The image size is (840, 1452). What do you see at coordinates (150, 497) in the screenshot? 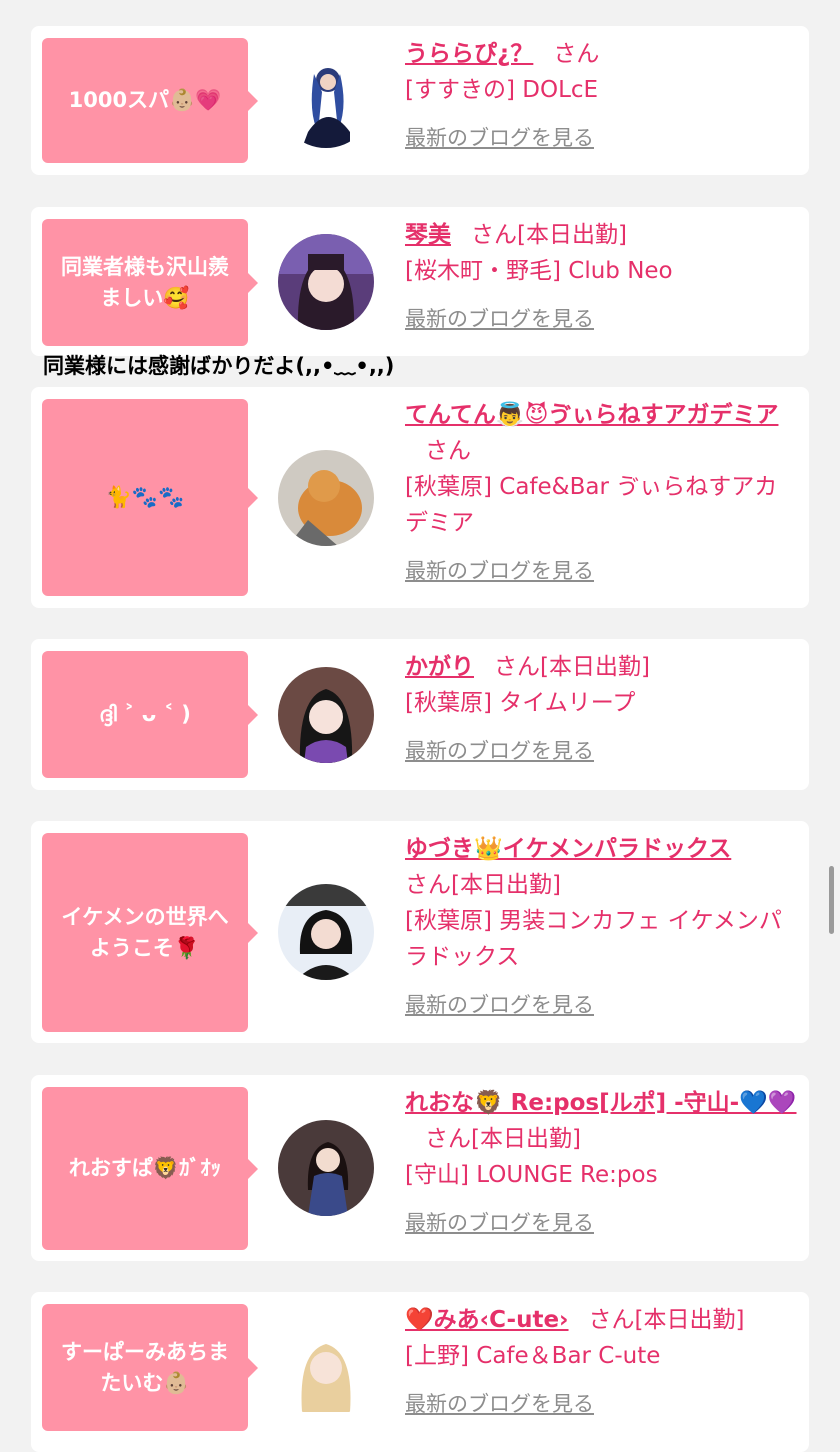
I see `comment-bubble: 🐈🐾🐾` at bounding box center [150, 497].